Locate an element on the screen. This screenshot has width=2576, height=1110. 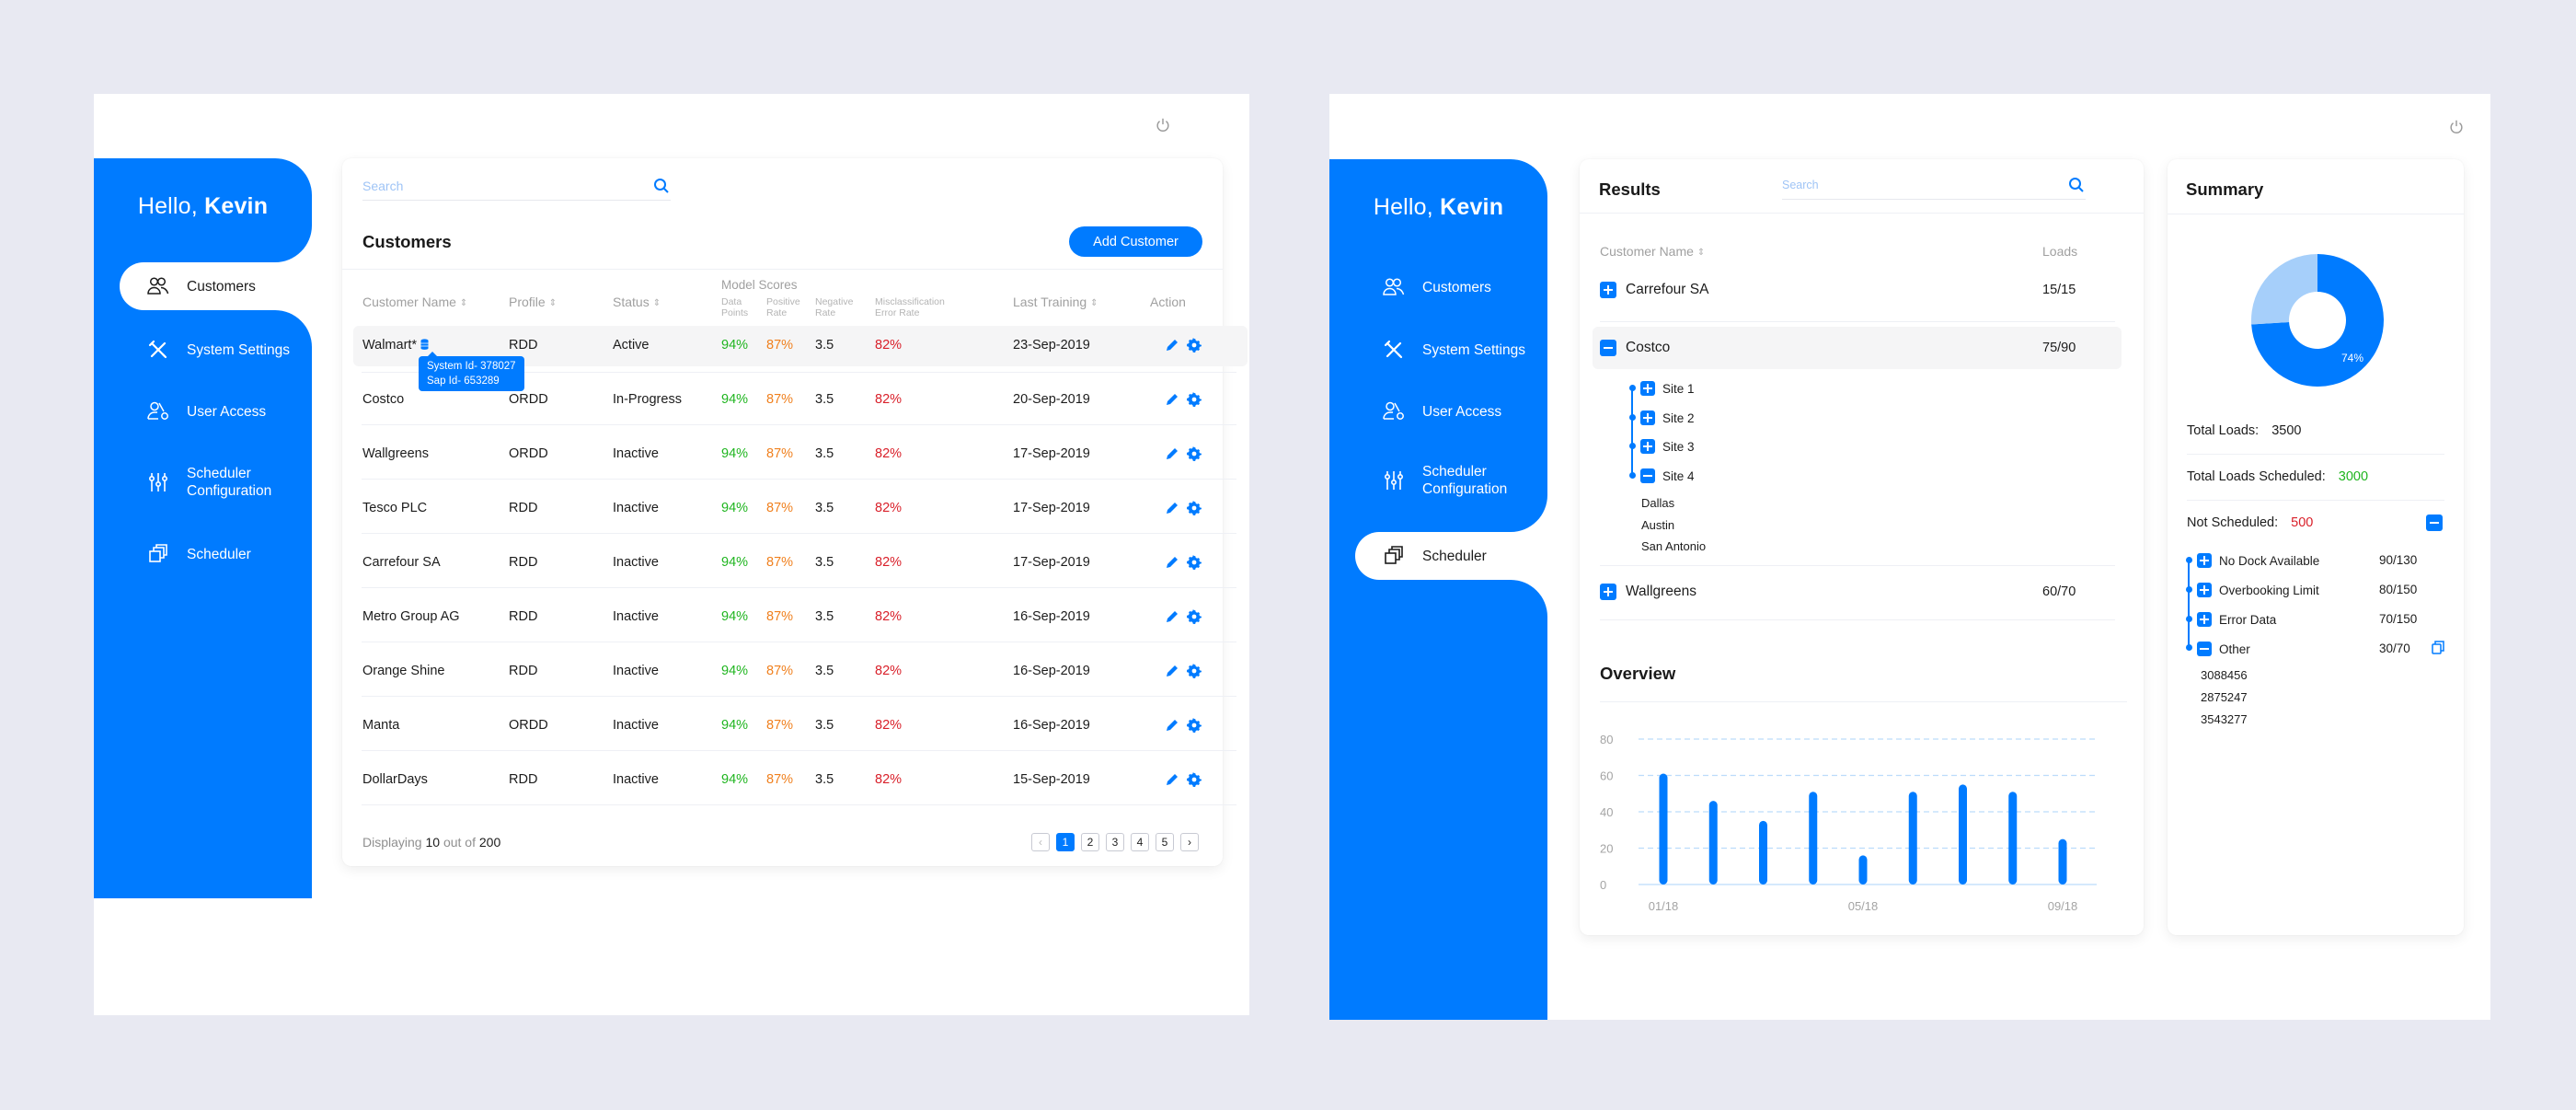
sidebar-item-scheduler-configuration: Scheduler Configuration is located at coordinates (203, 482).